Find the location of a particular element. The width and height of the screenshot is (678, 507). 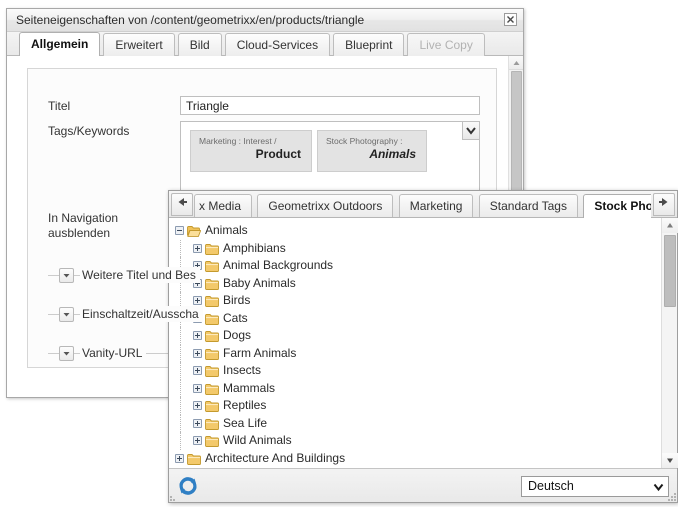

tag-value: Product is located at coordinates (278, 154).